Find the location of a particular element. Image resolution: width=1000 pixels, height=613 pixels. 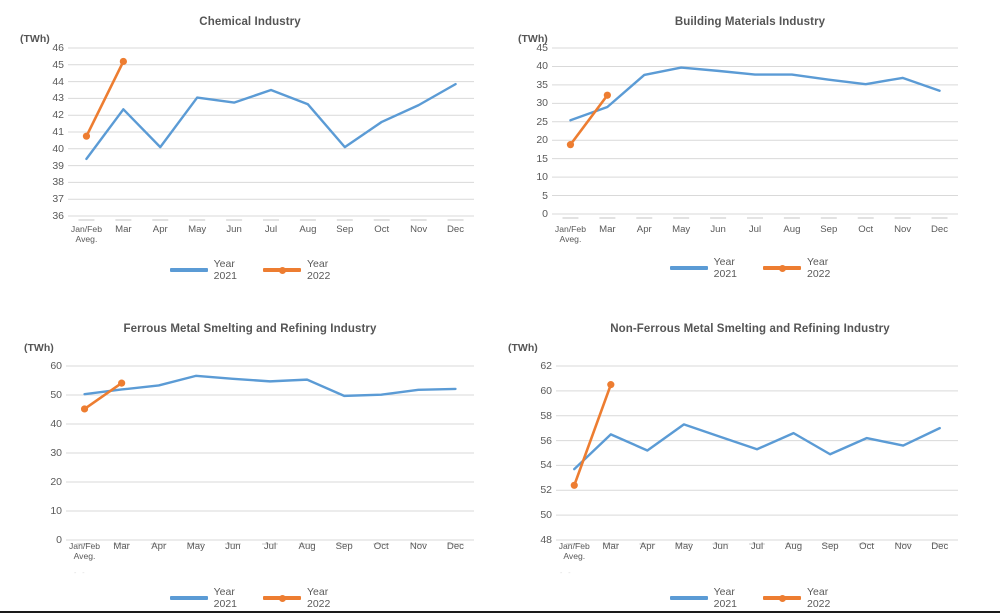

y-axis-tick-label: 58 is located at coordinates (546, 415).